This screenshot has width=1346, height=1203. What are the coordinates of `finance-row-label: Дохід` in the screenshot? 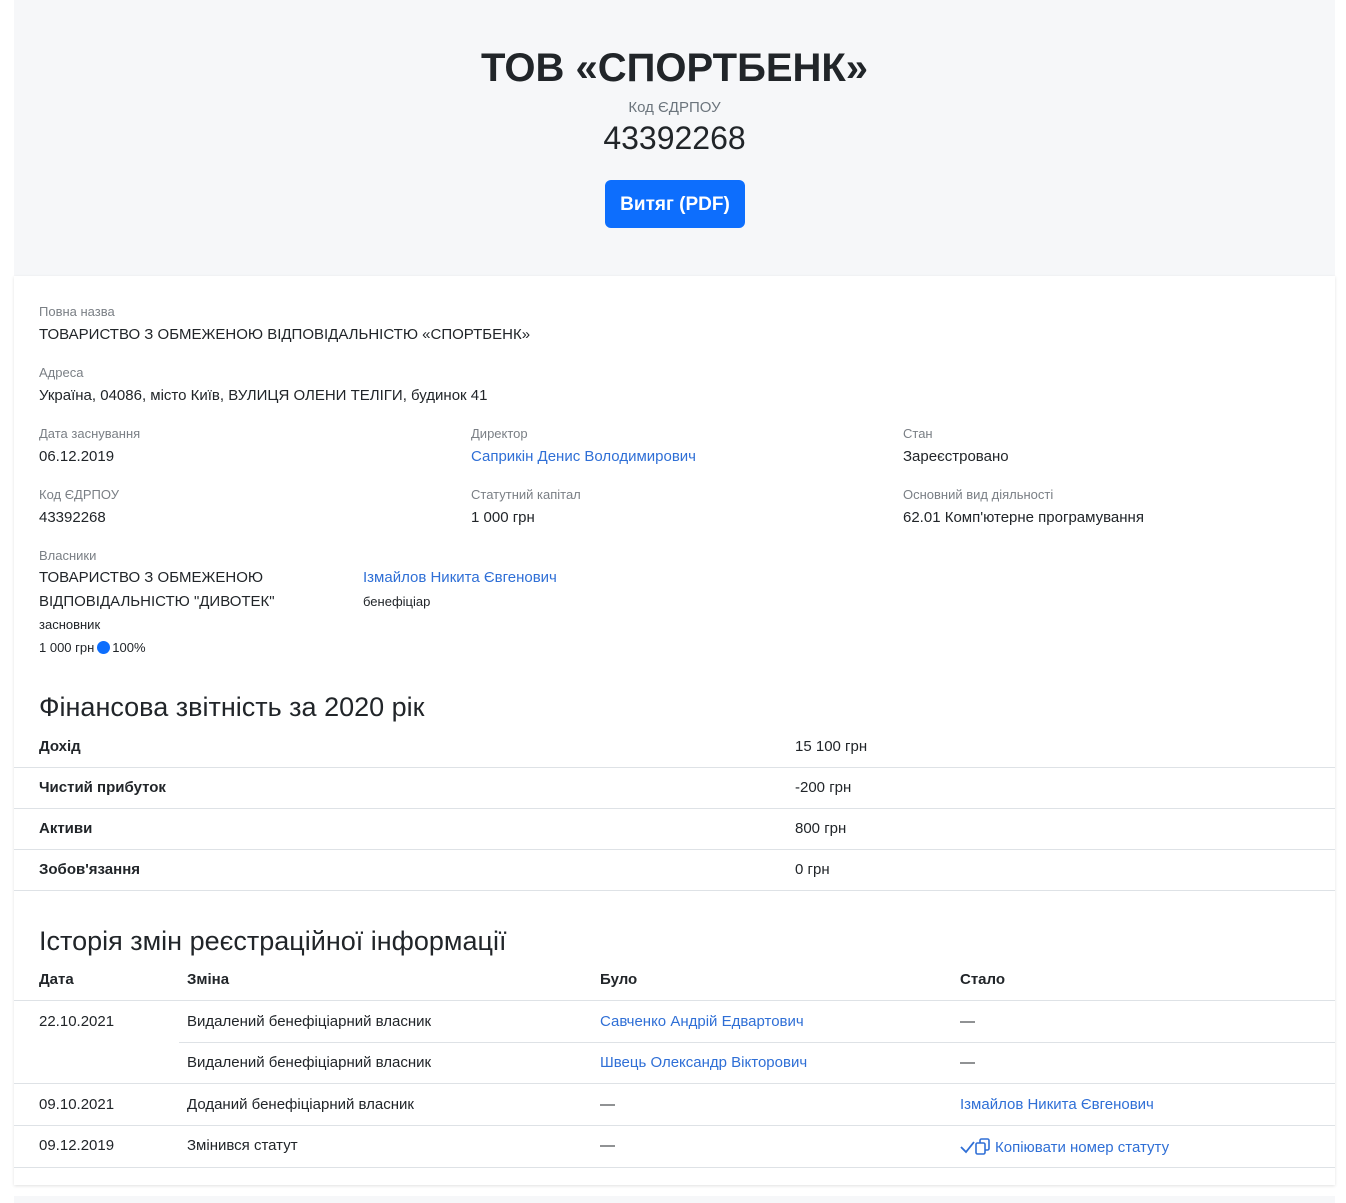 It's located at (60, 746).